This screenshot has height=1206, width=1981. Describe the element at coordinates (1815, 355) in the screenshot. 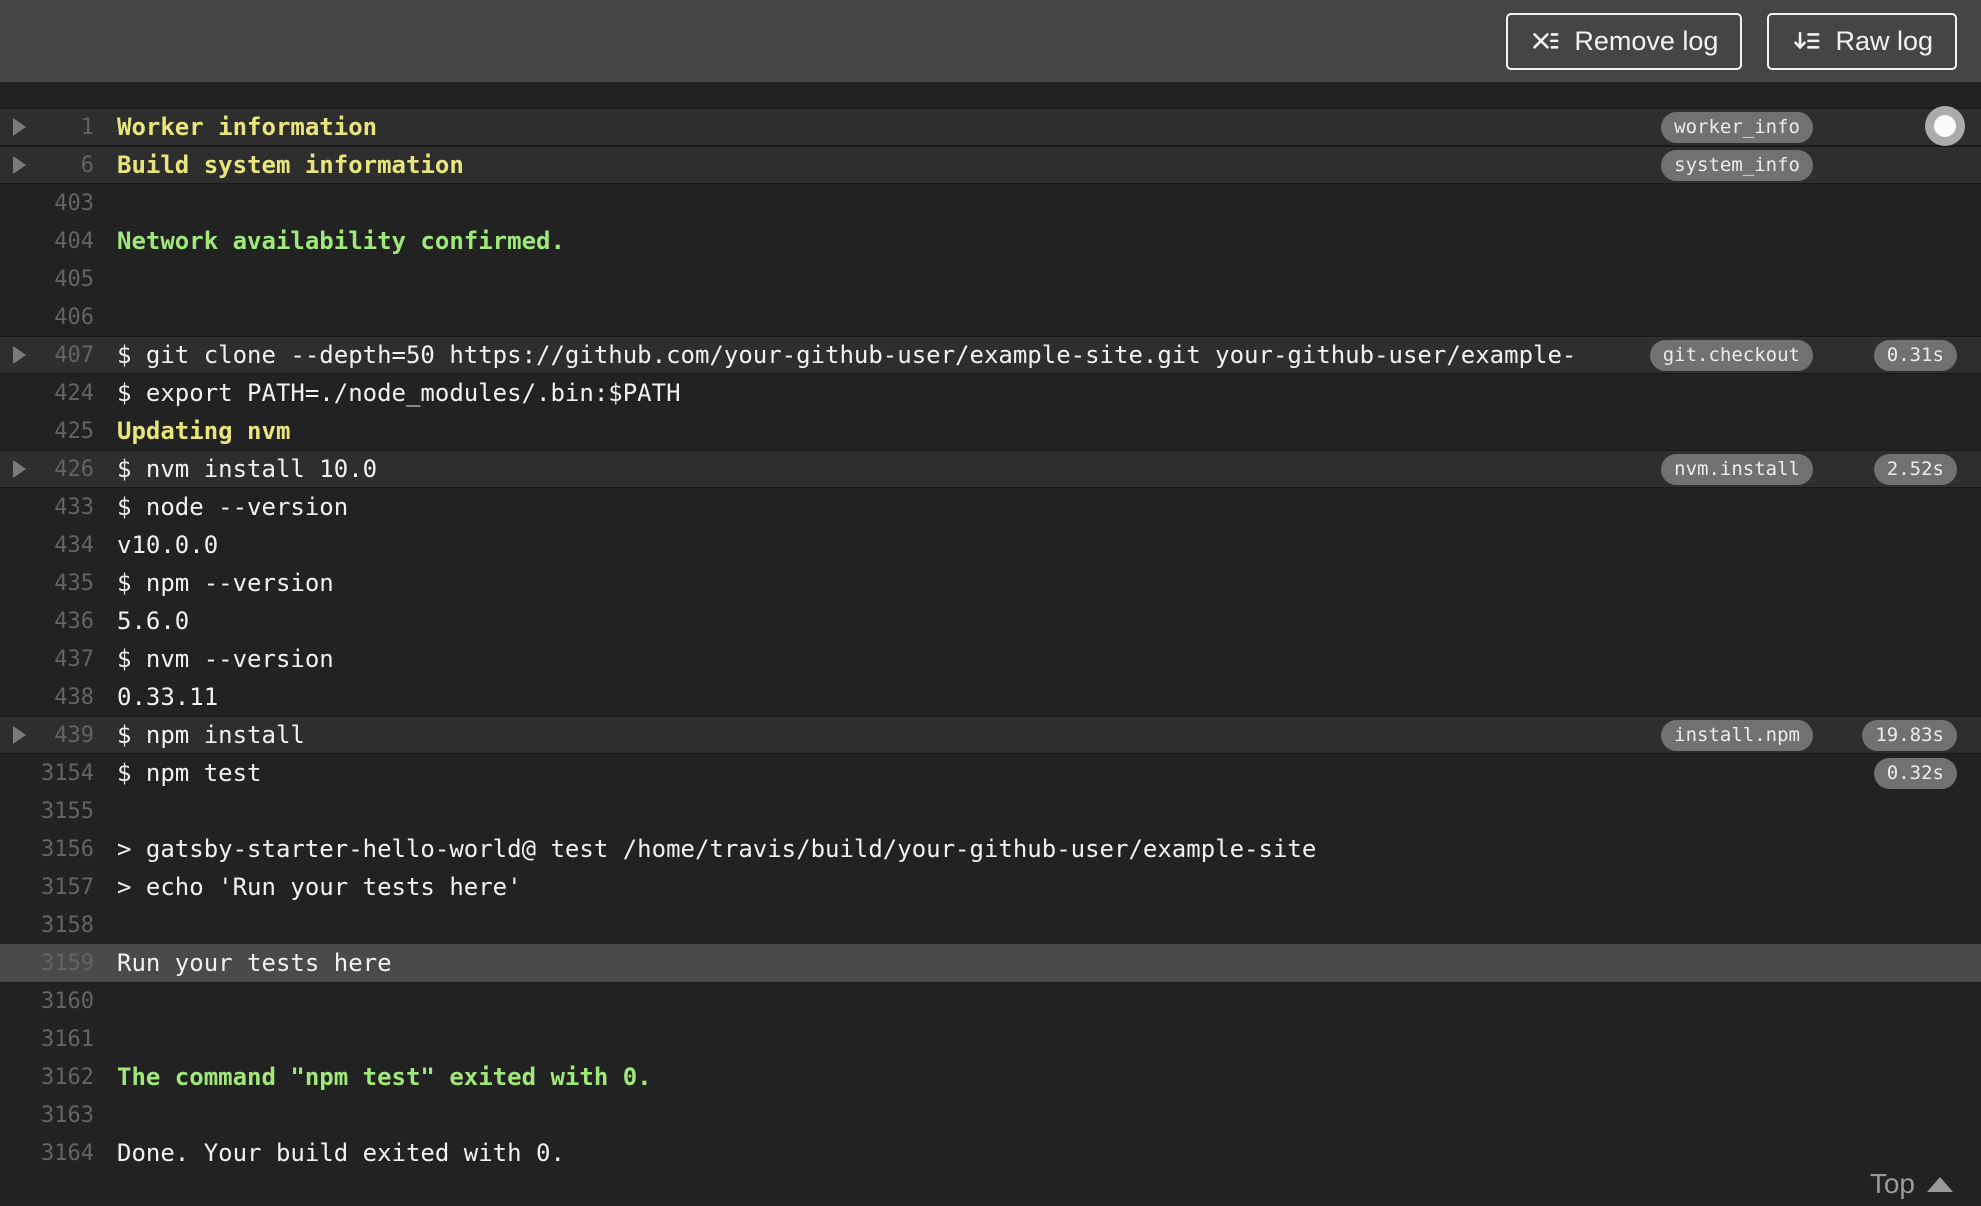

I see `row-badges: git.checkout 0.31s` at that location.